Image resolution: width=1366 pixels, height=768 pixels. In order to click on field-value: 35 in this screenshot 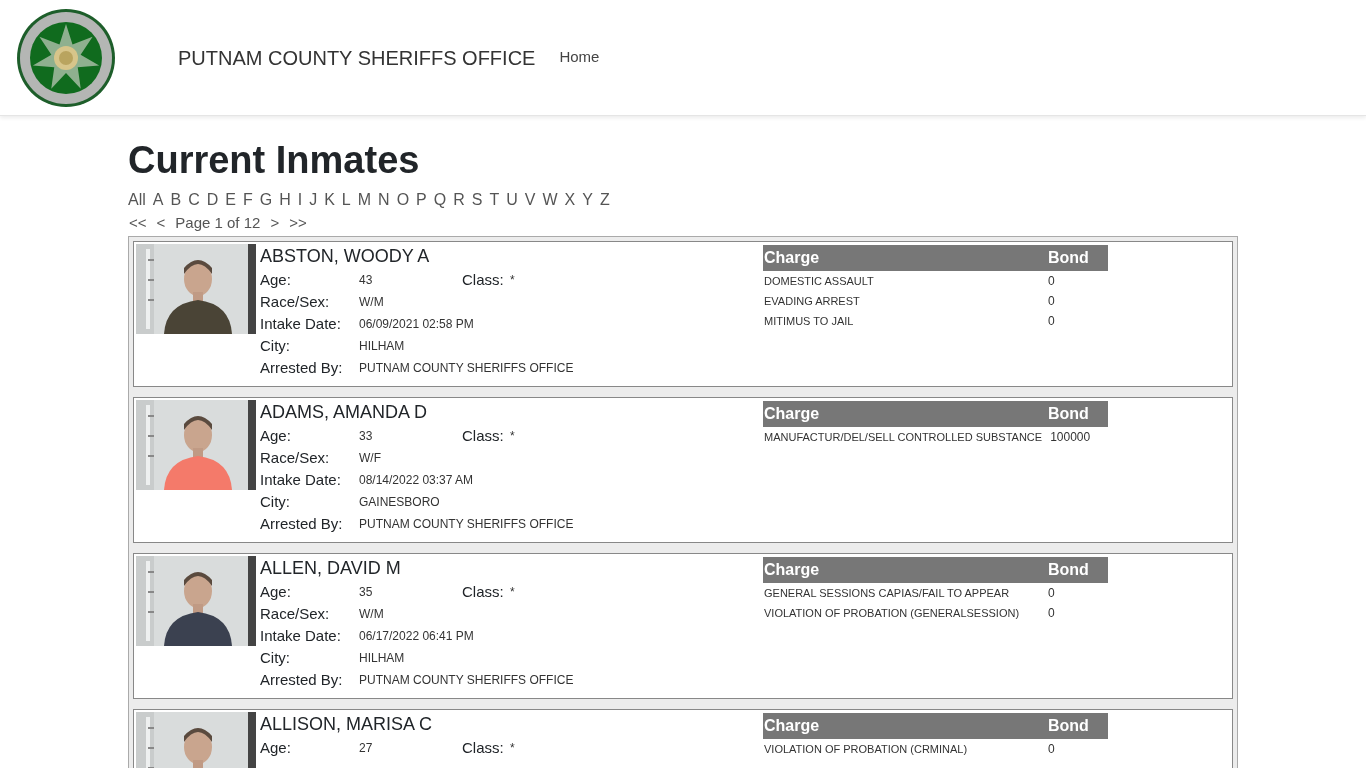, I will do `click(366, 592)`.